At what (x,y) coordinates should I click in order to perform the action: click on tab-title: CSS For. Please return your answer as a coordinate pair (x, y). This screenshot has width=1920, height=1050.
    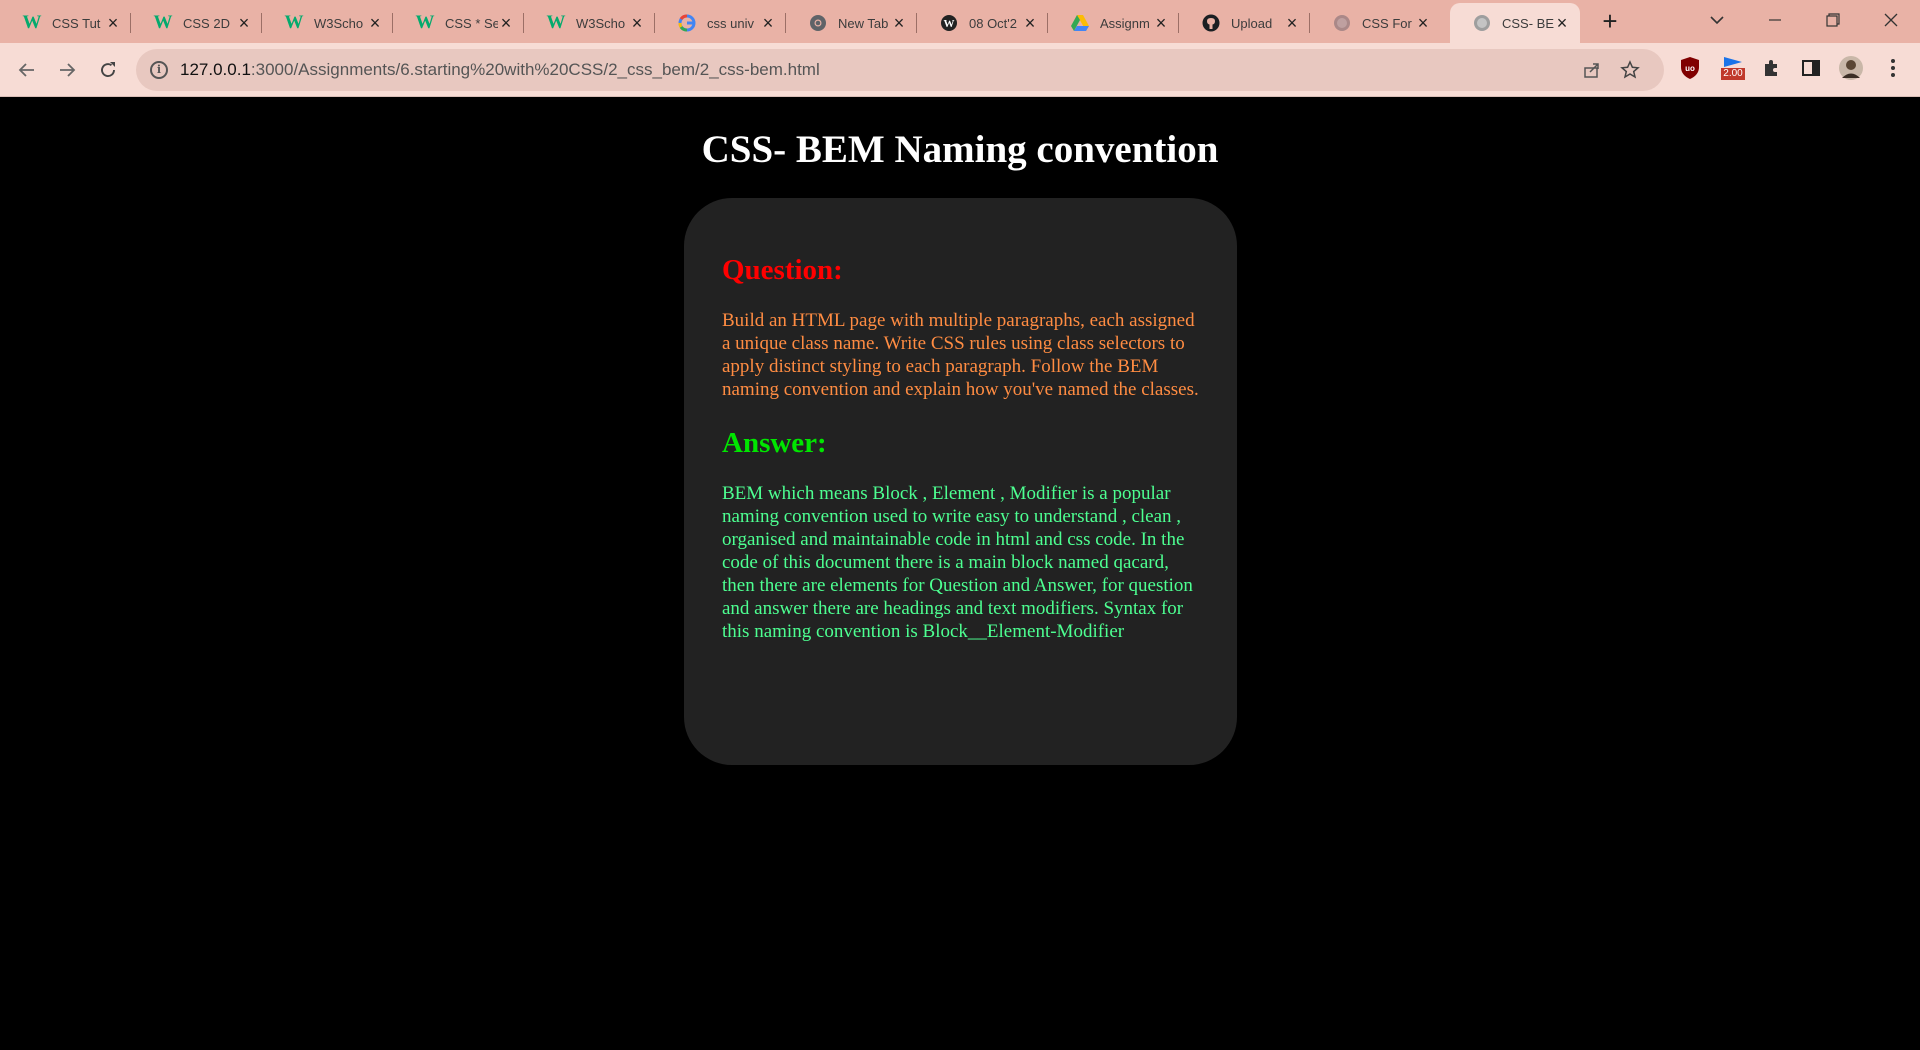
    Looking at the image, I should click on (1387, 23).